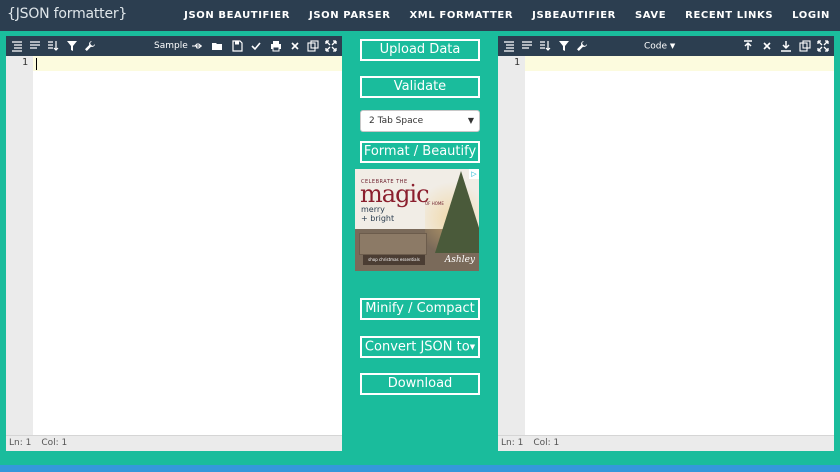  I want to click on ad-cabinet, so click(393, 244).